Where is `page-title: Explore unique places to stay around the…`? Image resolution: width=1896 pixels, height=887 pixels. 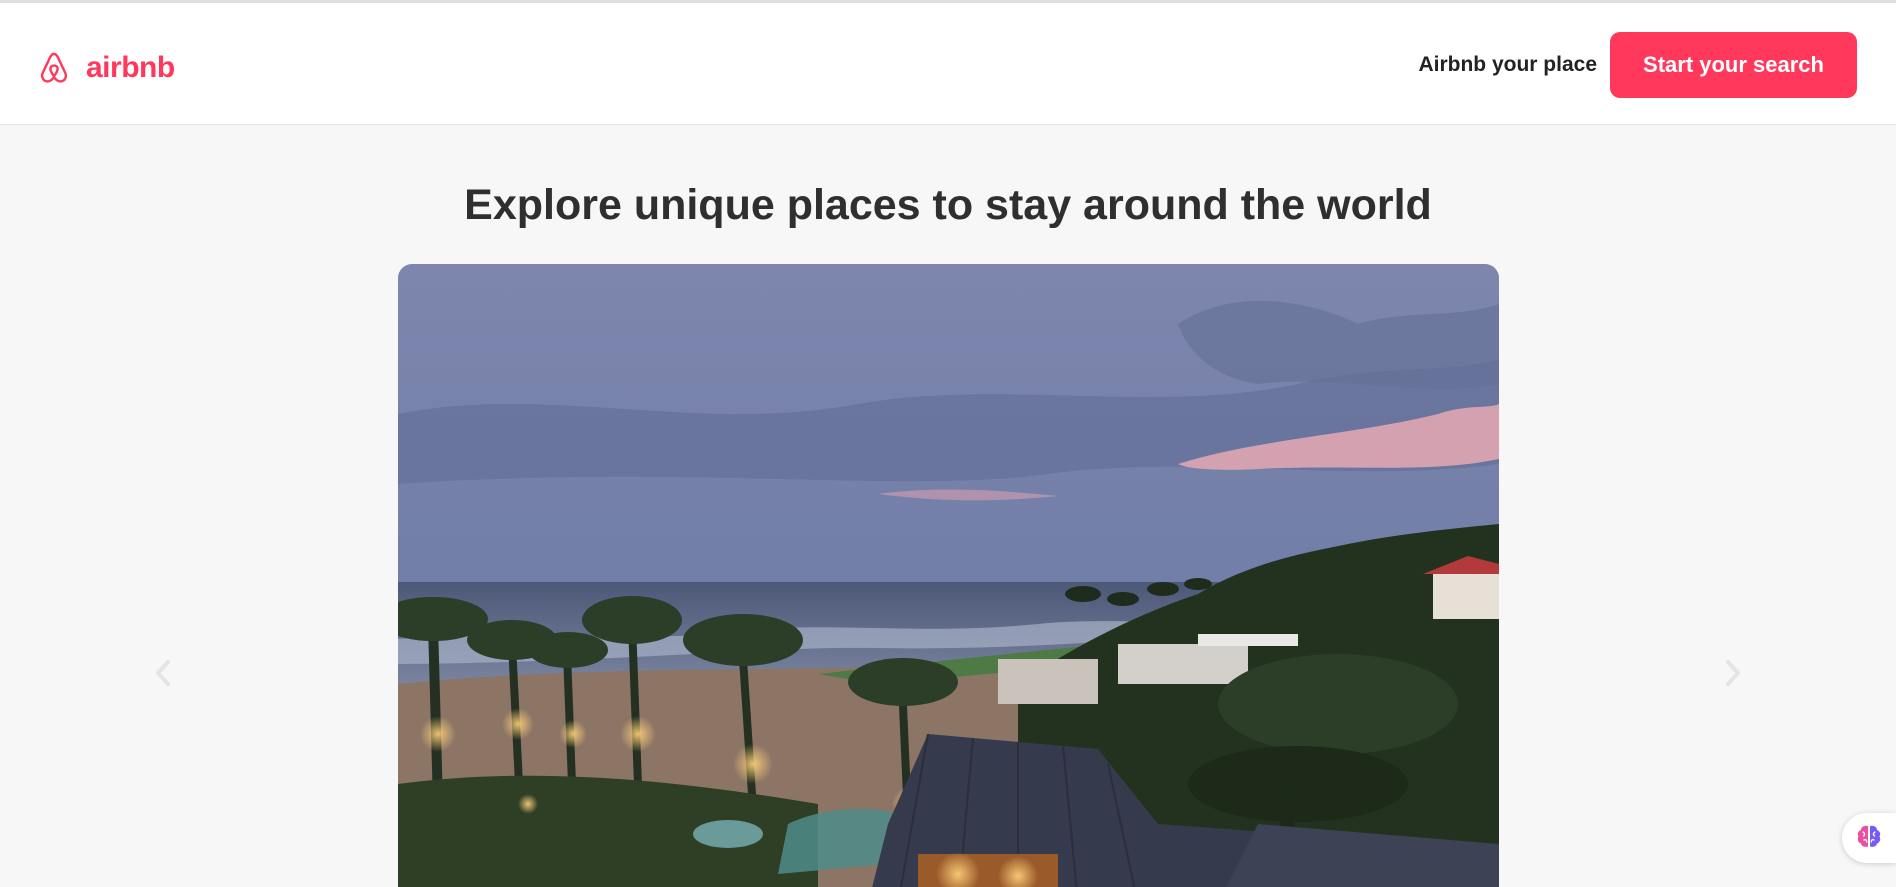 page-title: Explore unique places to stay around the… is located at coordinates (948, 205).